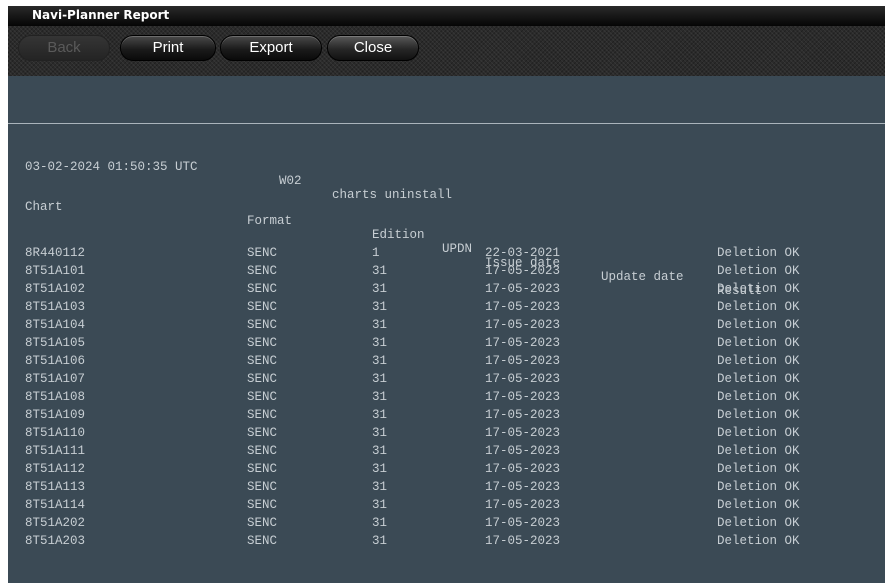  What do you see at coordinates (64, 48) in the screenshot?
I see `back-button: Back` at bounding box center [64, 48].